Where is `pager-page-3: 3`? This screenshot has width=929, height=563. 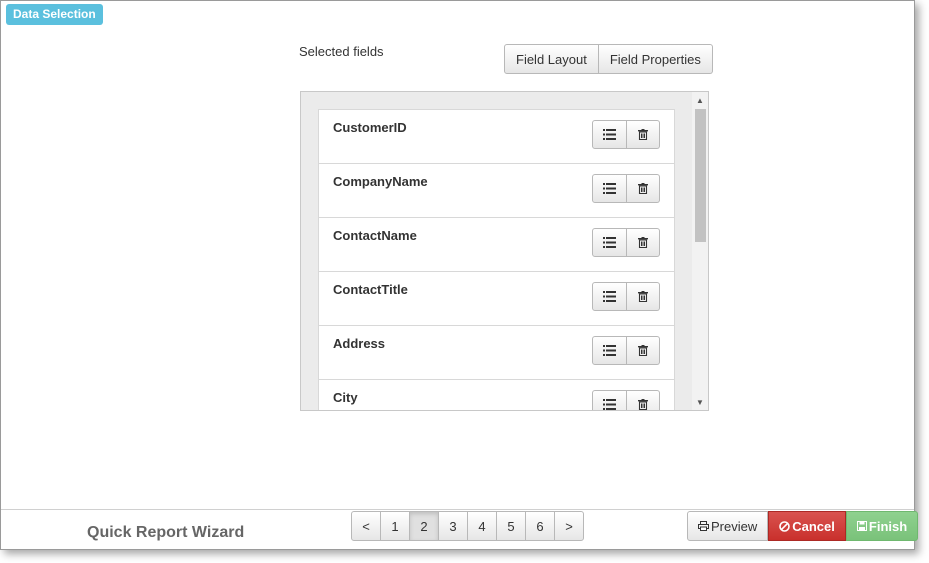
pager-page-3: 3 is located at coordinates (453, 526).